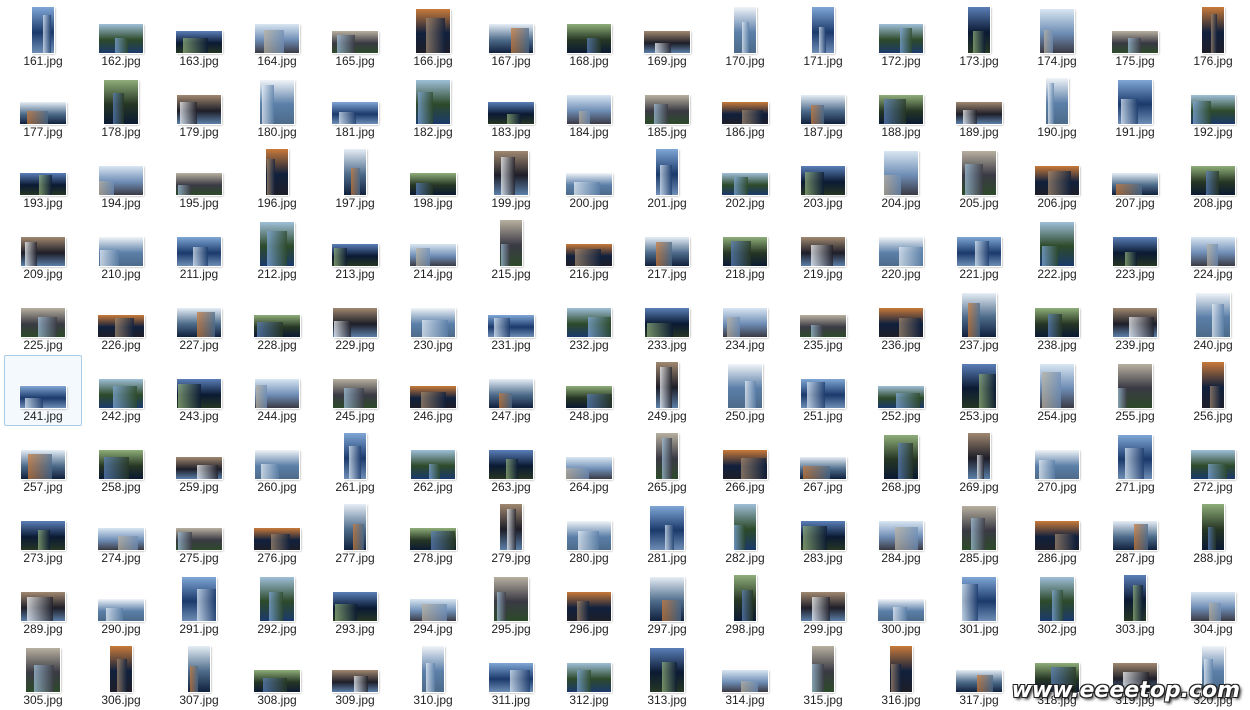 This screenshot has width=1250, height=710. I want to click on file-item: 307.jpg, so click(199, 674).